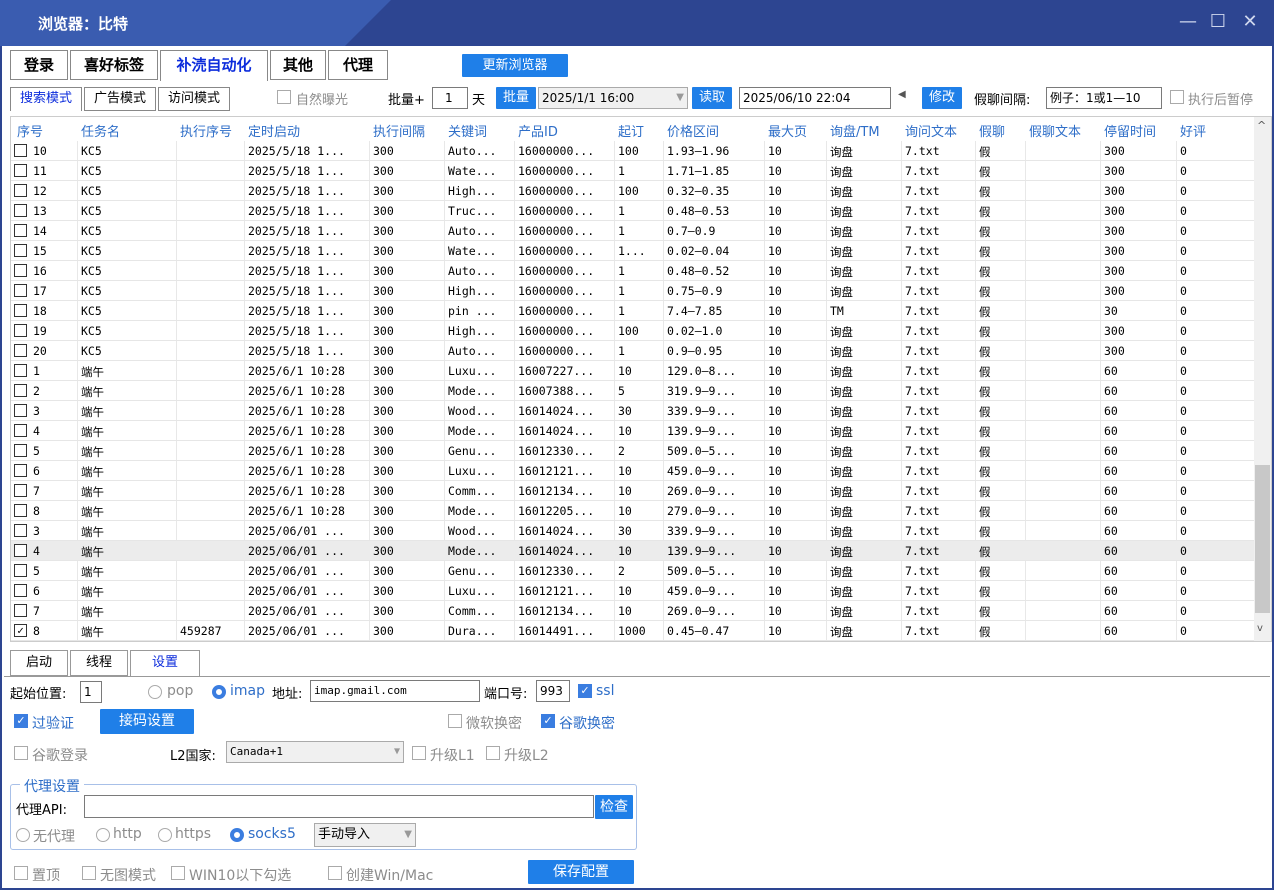 Image resolution: width=1274 pixels, height=890 pixels. Describe the element at coordinates (1188, 22) in the screenshot. I see `minimize-icon: —` at that location.